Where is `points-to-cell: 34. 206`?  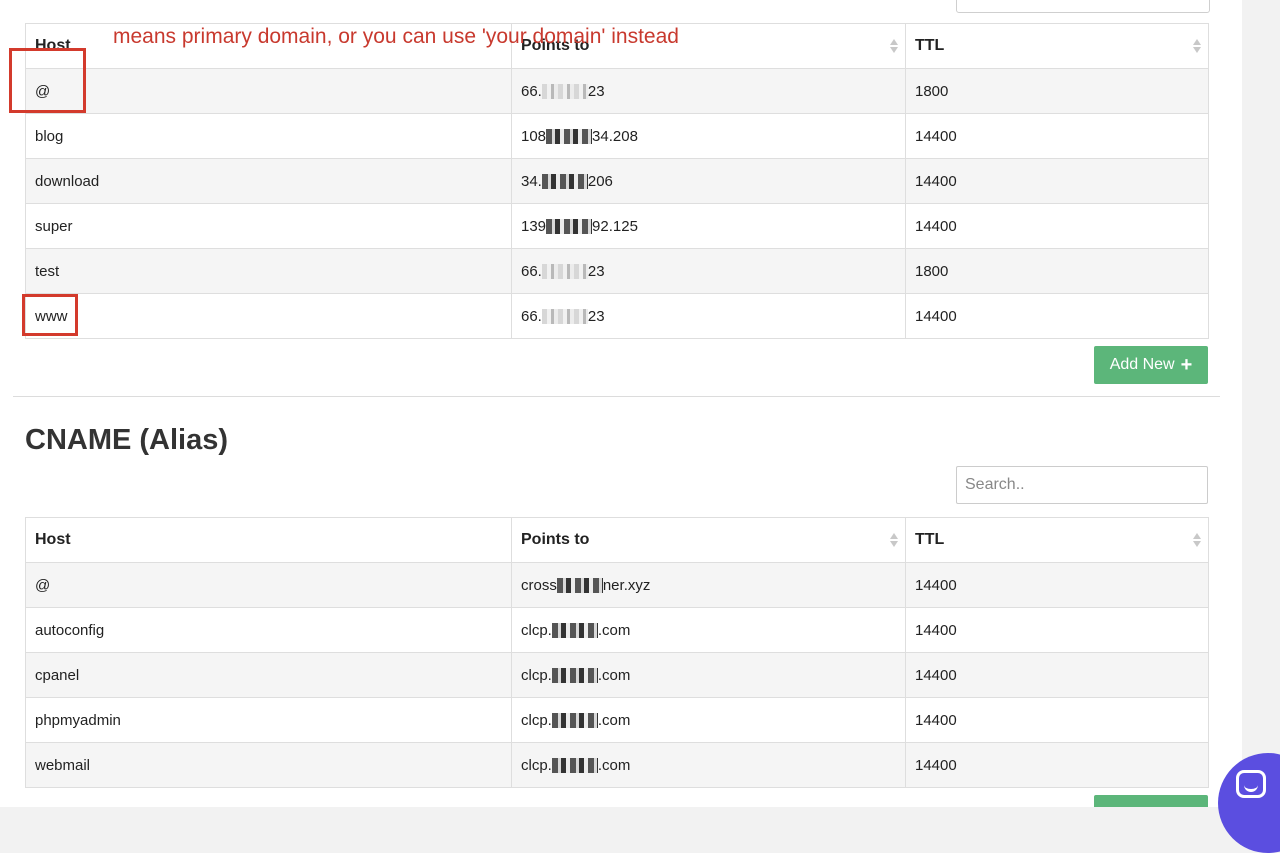
points-to-cell: 34. 206 is located at coordinates (708, 181).